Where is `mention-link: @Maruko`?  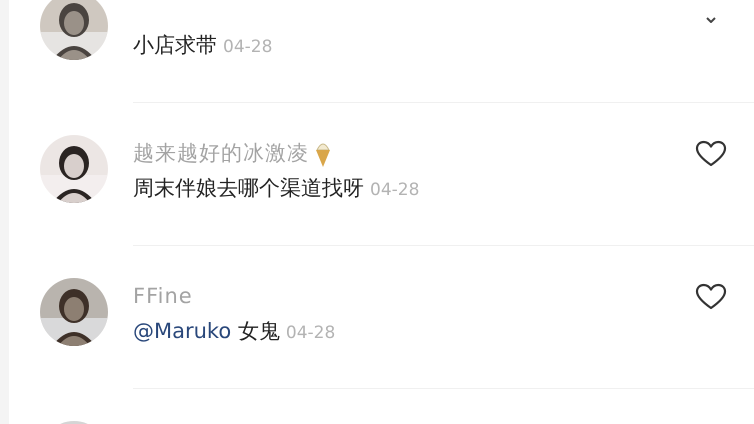
mention-link: @Maruko is located at coordinates (182, 331).